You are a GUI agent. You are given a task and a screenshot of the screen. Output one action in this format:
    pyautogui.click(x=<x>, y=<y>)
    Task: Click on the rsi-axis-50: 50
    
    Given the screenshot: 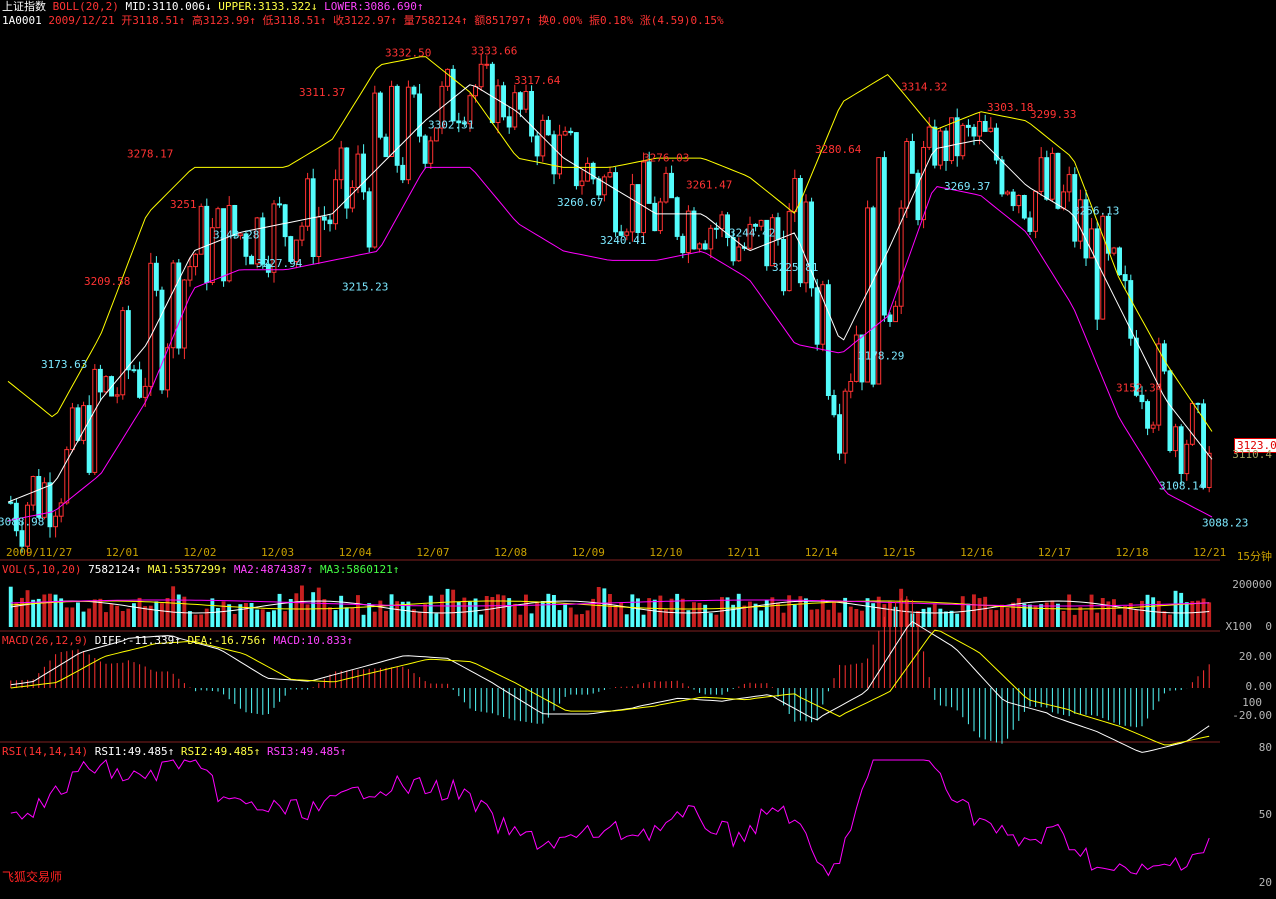 What is the action you would take?
    pyautogui.click(x=1265, y=814)
    